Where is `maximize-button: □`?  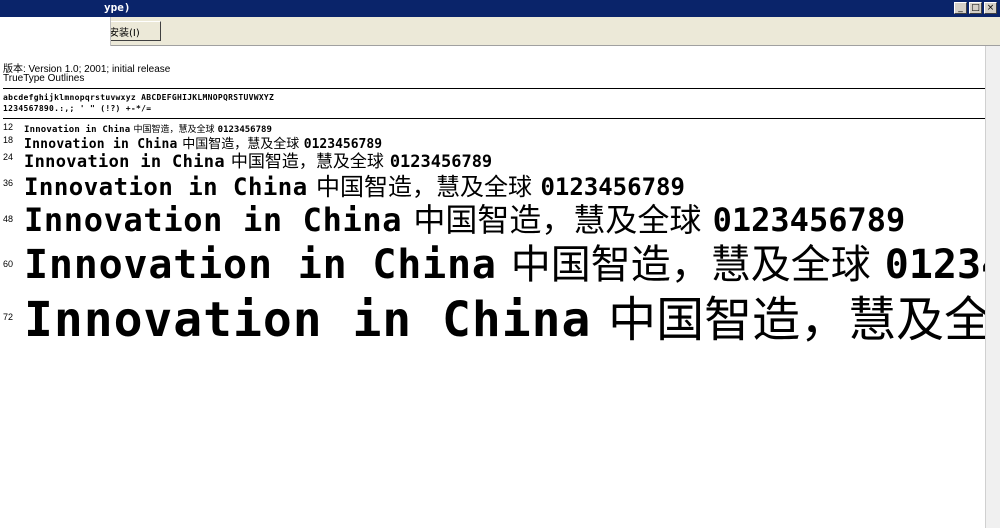 maximize-button: □ is located at coordinates (975, 8).